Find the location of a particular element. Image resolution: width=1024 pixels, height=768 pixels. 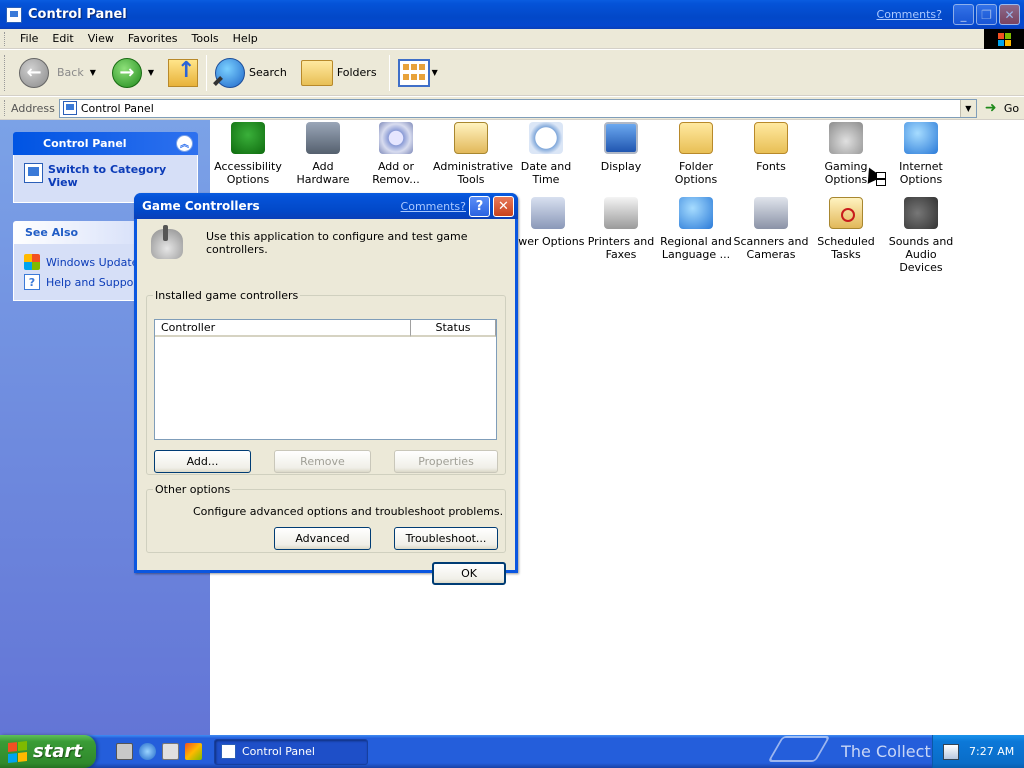

icon-add-hardware: Add Hardware is located at coordinates (323, 154).